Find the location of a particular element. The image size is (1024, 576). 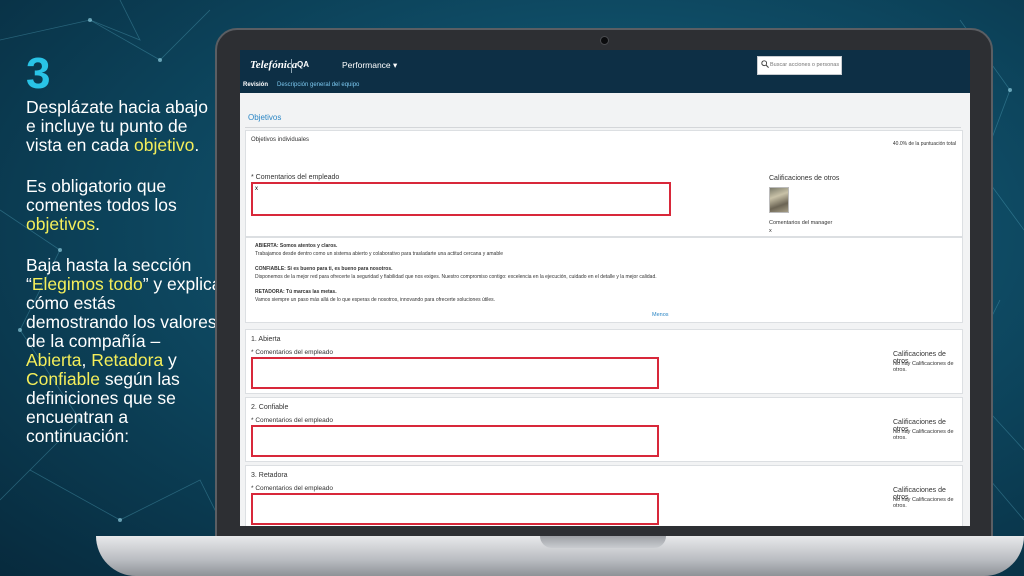

p1-highlight: objetivo is located at coordinates (164, 145).